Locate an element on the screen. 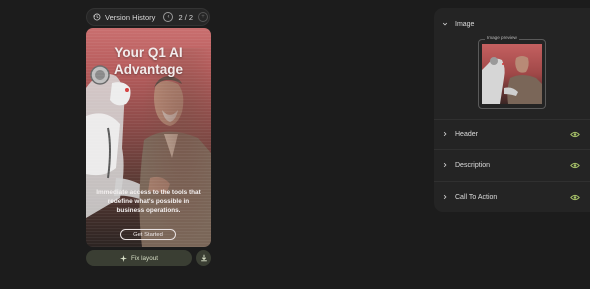 This screenshot has height=289, width=590. image-section-header: Image is located at coordinates (512, 24).